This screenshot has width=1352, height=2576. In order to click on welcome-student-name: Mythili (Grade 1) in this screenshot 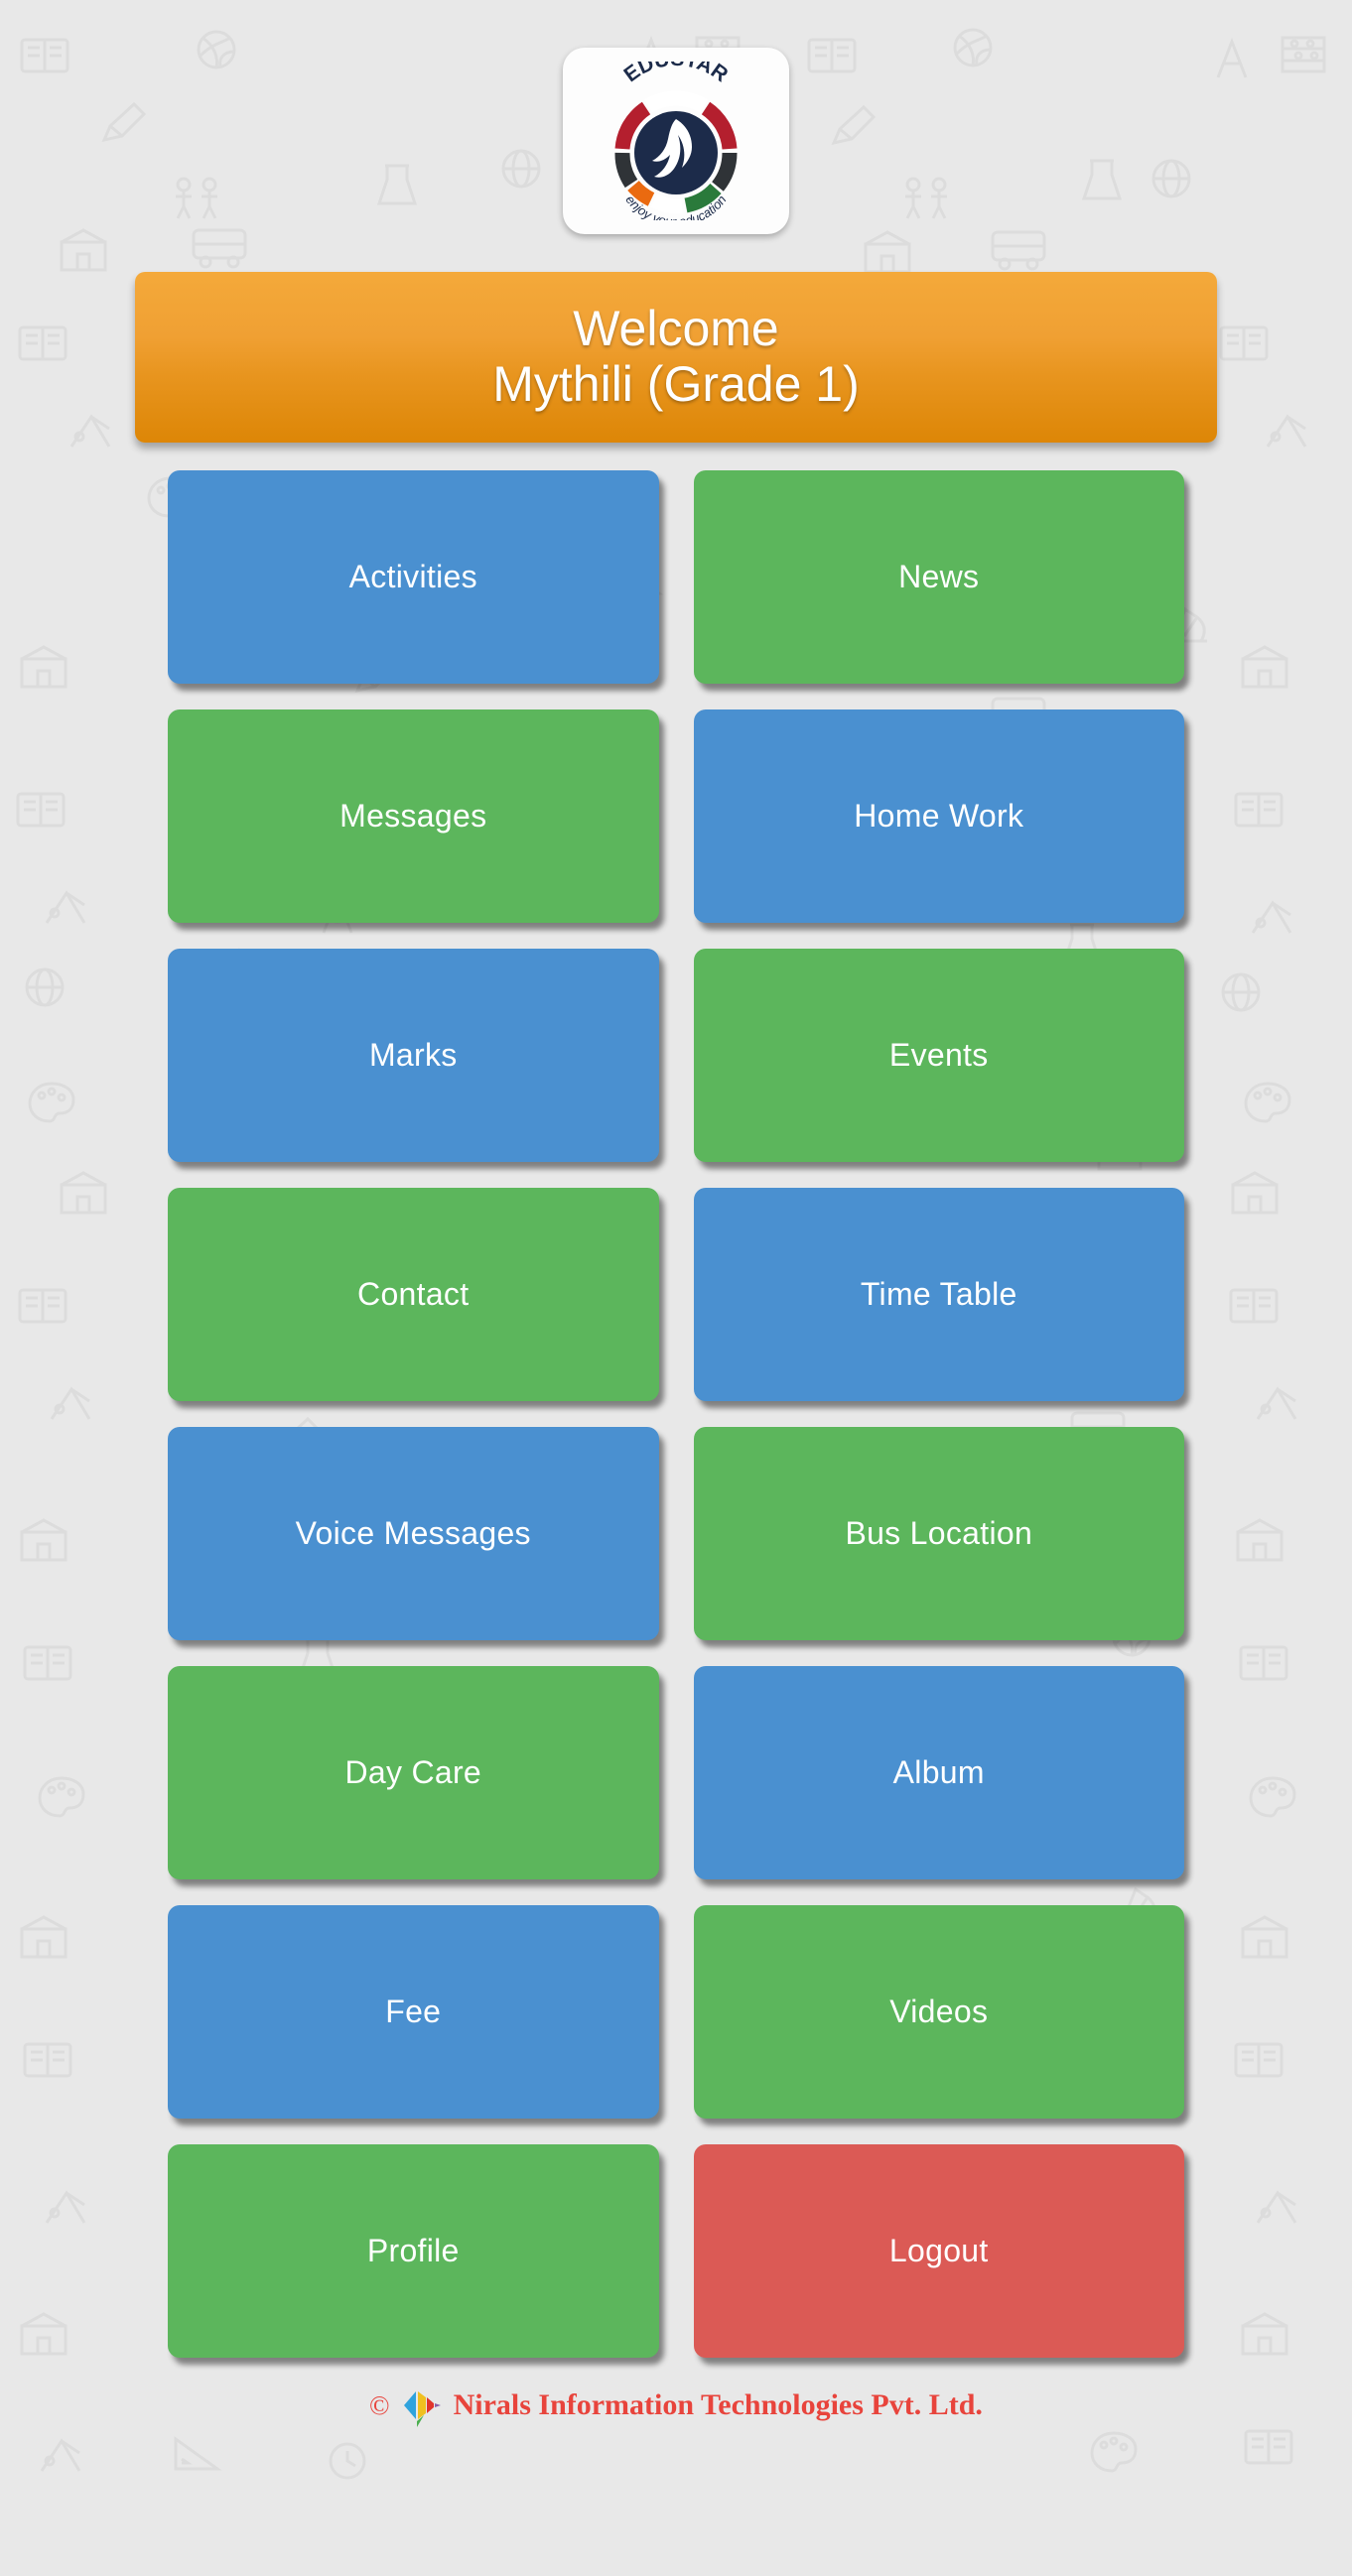, I will do `click(676, 384)`.